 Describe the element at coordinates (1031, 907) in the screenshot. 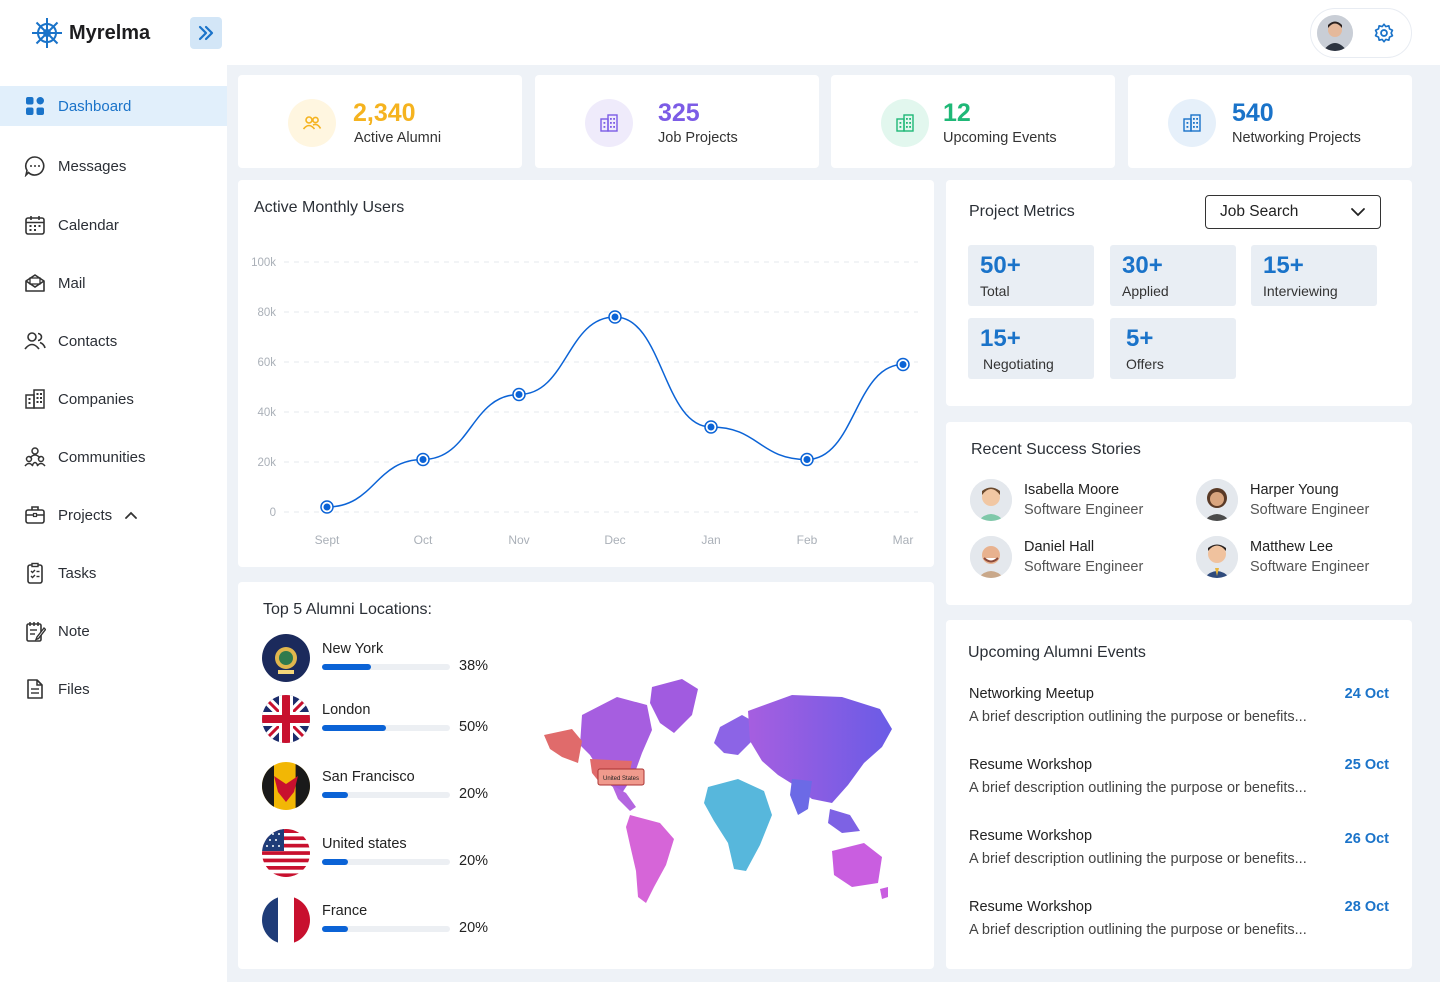

I see `event-title: Resume Workshop` at that location.